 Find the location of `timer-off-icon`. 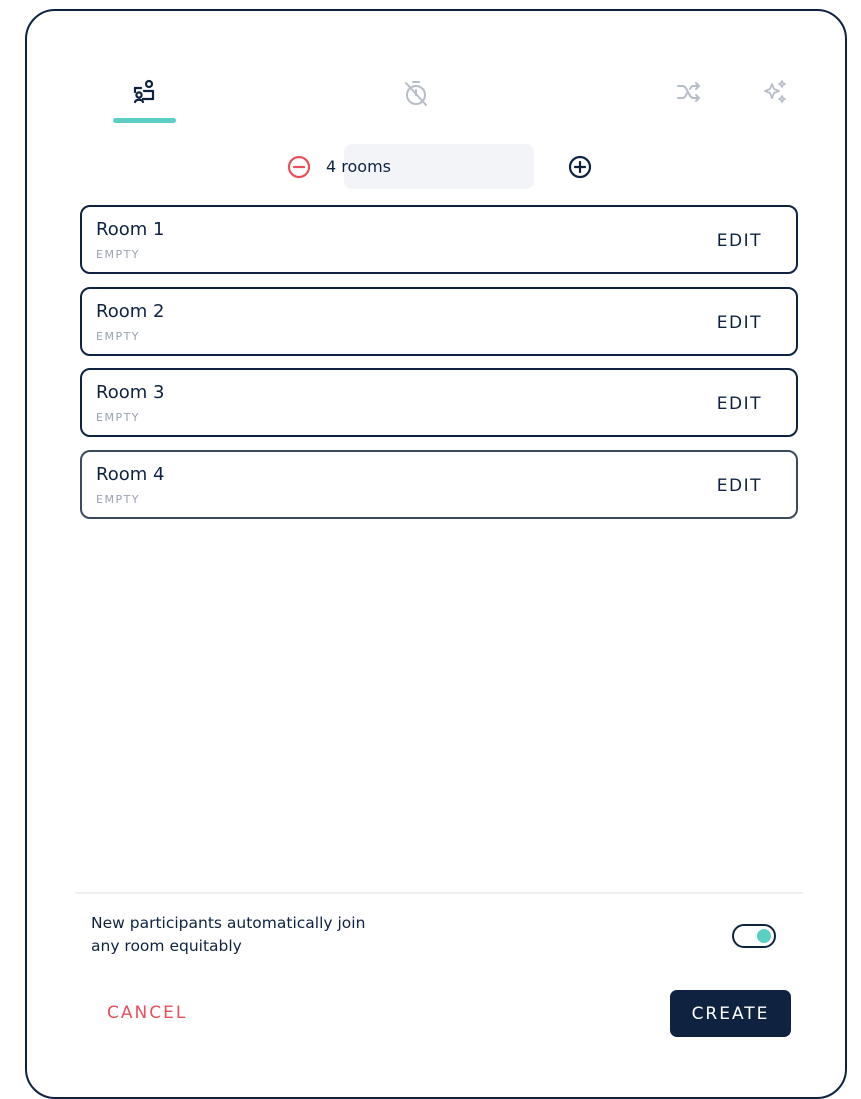

timer-off-icon is located at coordinates (416, 93).